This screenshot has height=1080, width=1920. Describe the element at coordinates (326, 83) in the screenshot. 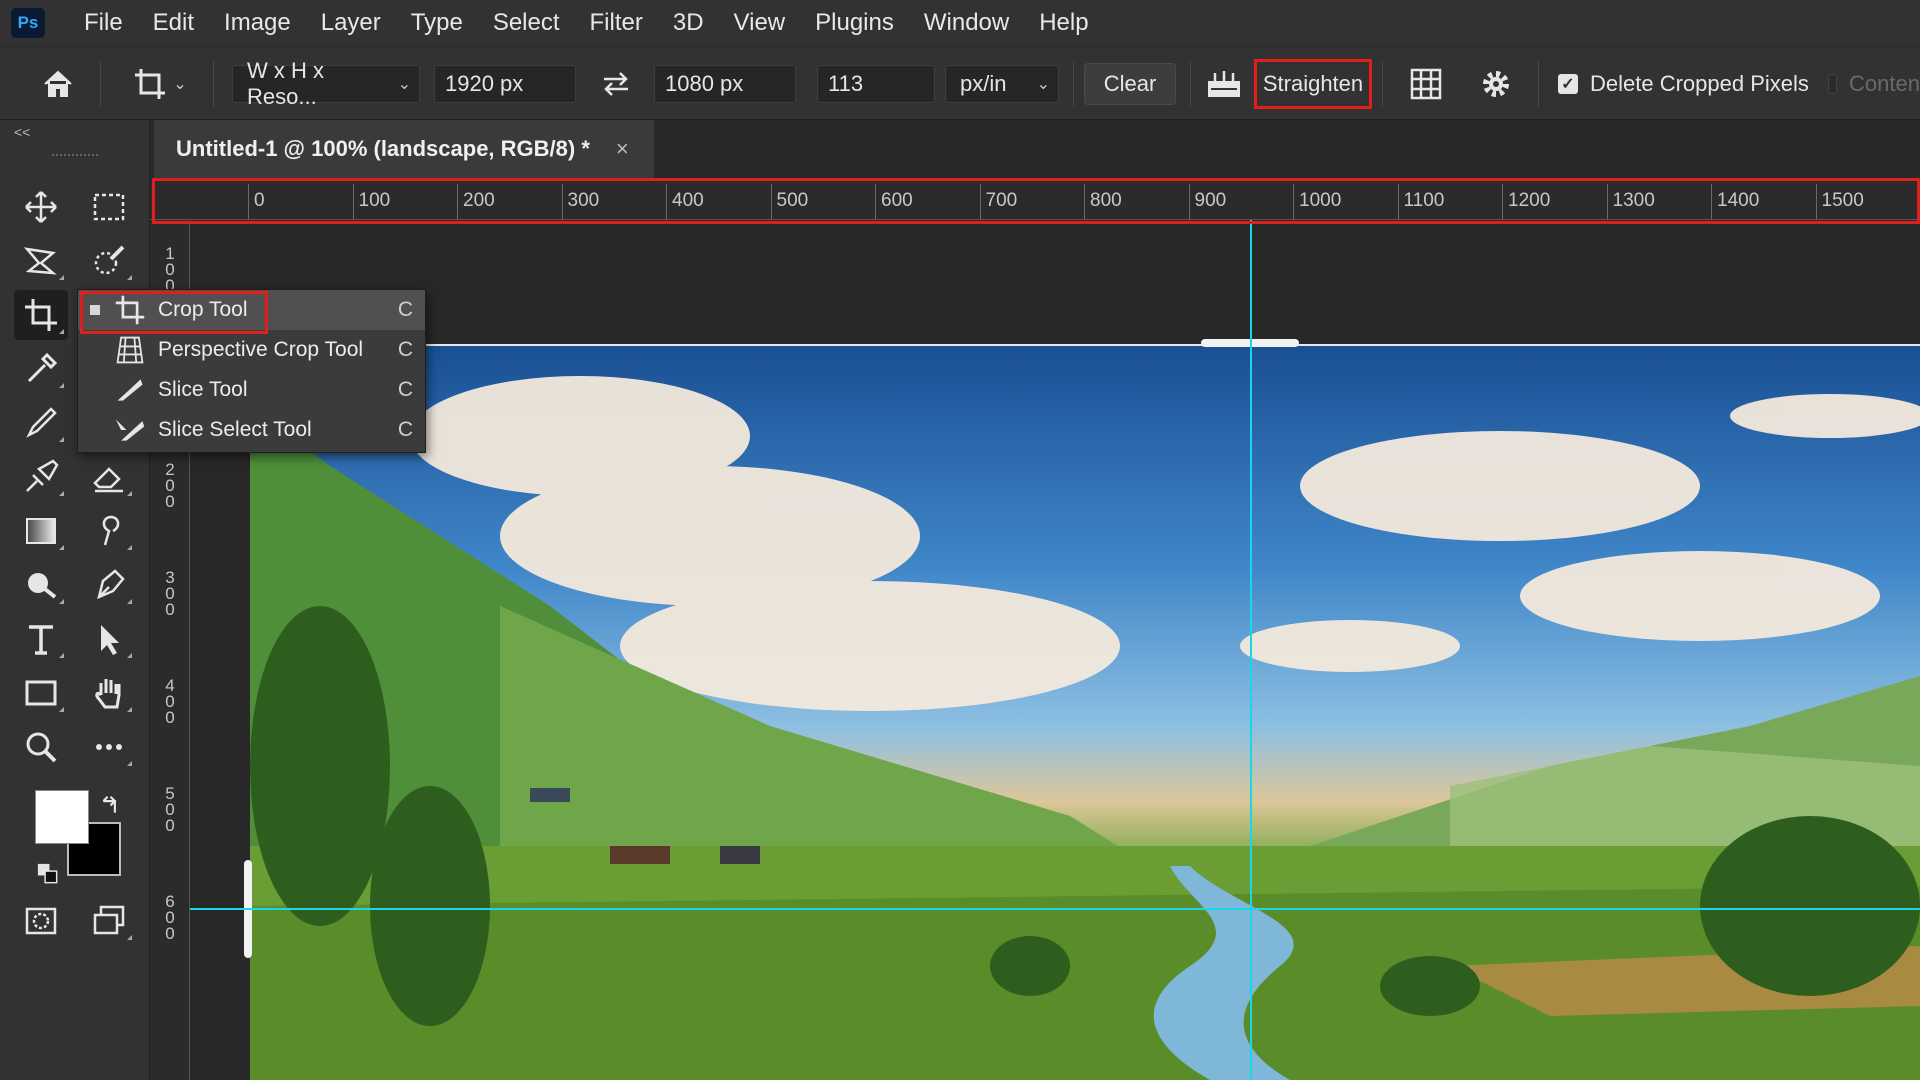

I see `crop-ratio-dropdown: W x H x Reso... ⌄` at that location.